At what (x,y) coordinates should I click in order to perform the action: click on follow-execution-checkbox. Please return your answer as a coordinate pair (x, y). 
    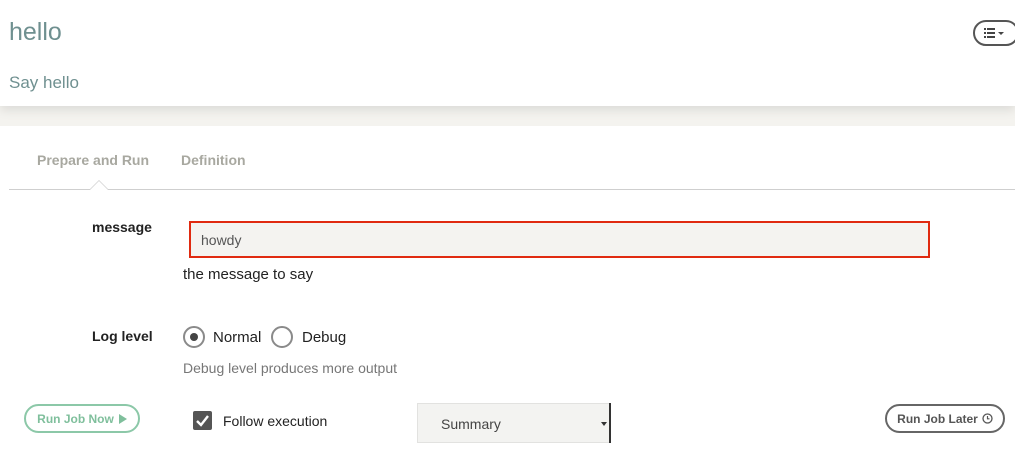
    Looking at the image, I should click on (202, 420).